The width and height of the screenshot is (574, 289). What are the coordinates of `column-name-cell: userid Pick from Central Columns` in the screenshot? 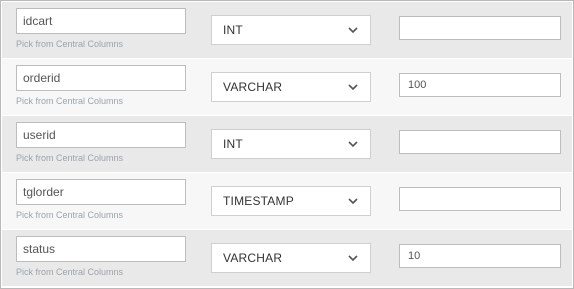 It's located at (101, 142).